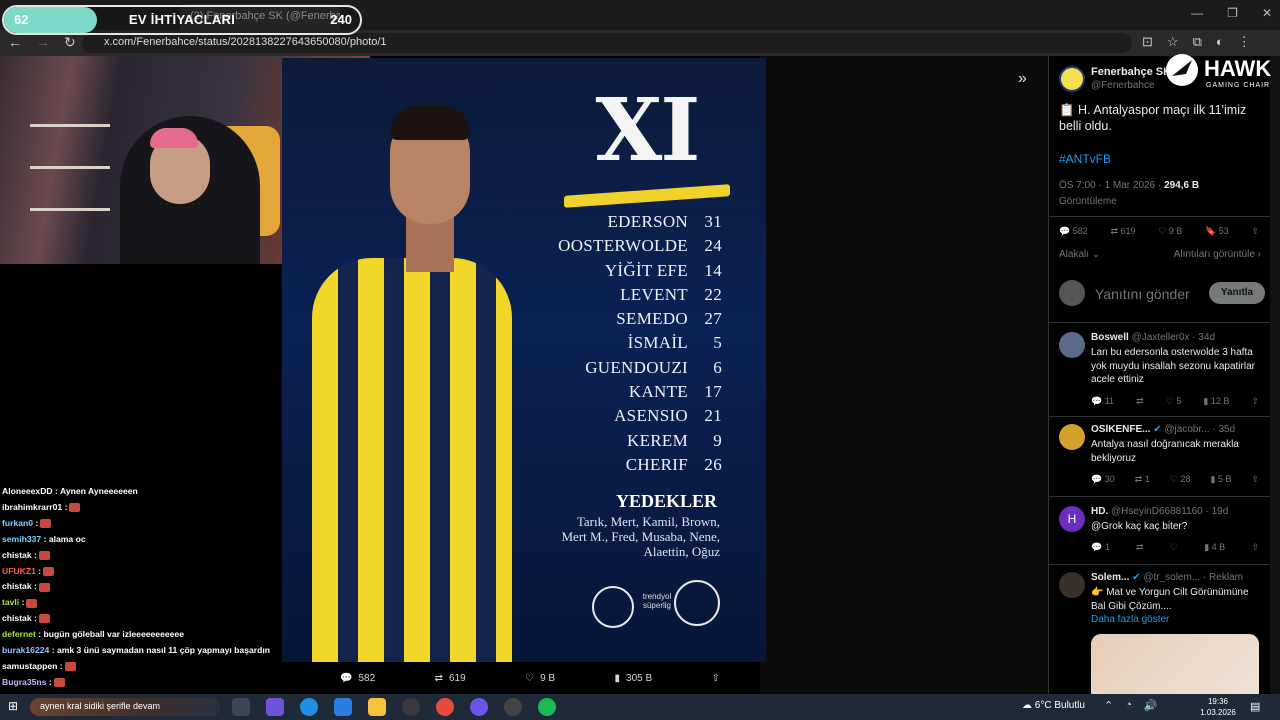 Image resolution: width=1280 pixels, height=720 pixels. What do you see at coordinates (1224, 479) in the screenshot?
I see `view-count: 5 B` at bounding box center [1224, 479].